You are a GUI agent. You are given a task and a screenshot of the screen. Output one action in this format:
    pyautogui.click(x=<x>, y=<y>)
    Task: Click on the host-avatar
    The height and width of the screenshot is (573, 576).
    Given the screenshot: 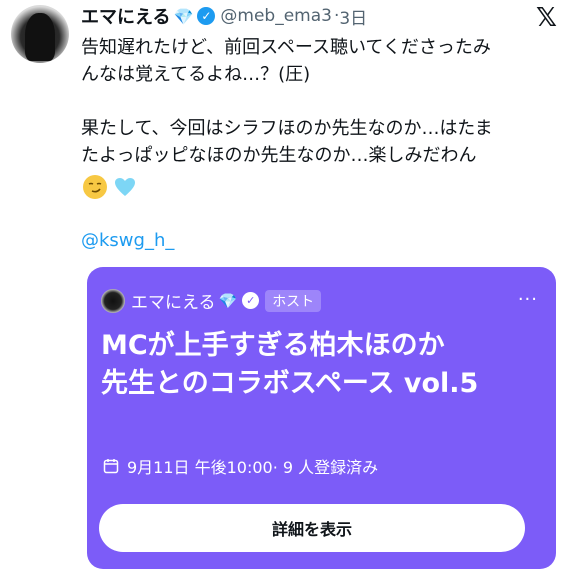 What is the action you would take?
    pyautogui.click(x=113, y=300)
    